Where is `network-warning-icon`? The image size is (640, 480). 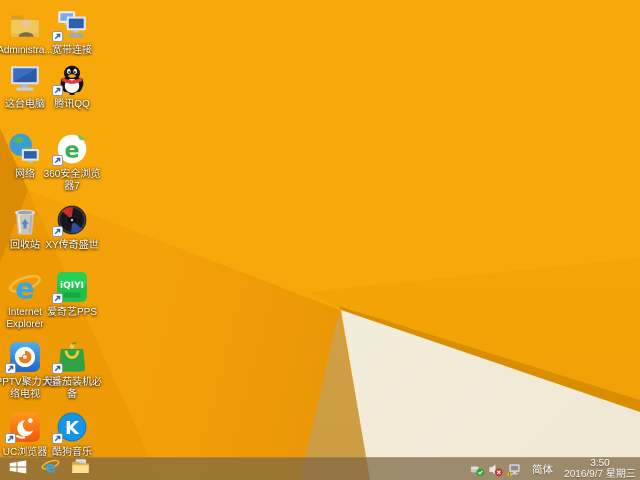 network-warning-icon is located at coordinates (513, 469).